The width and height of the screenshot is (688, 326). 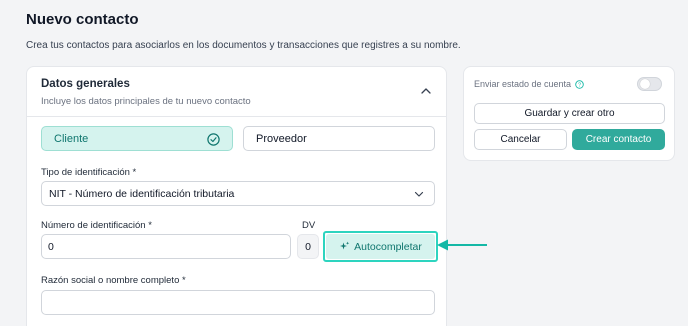 I want to click on toggle-knob, so click(x=645, y=84).